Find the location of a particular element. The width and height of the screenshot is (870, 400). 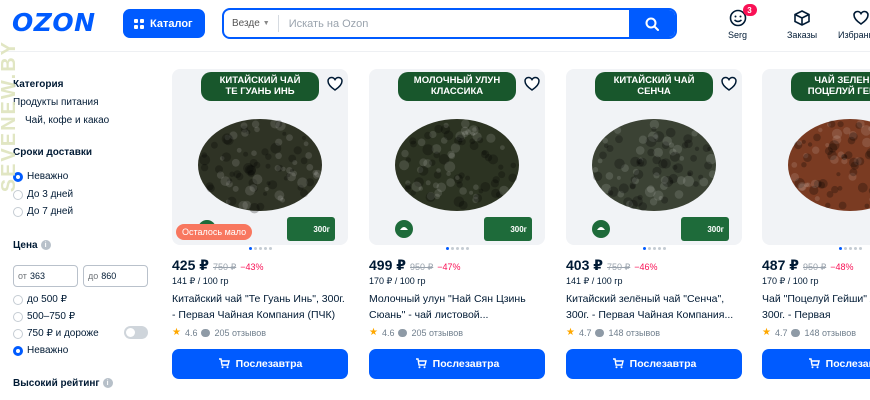

profile-label: Serg is located at coordinates (738, 35).